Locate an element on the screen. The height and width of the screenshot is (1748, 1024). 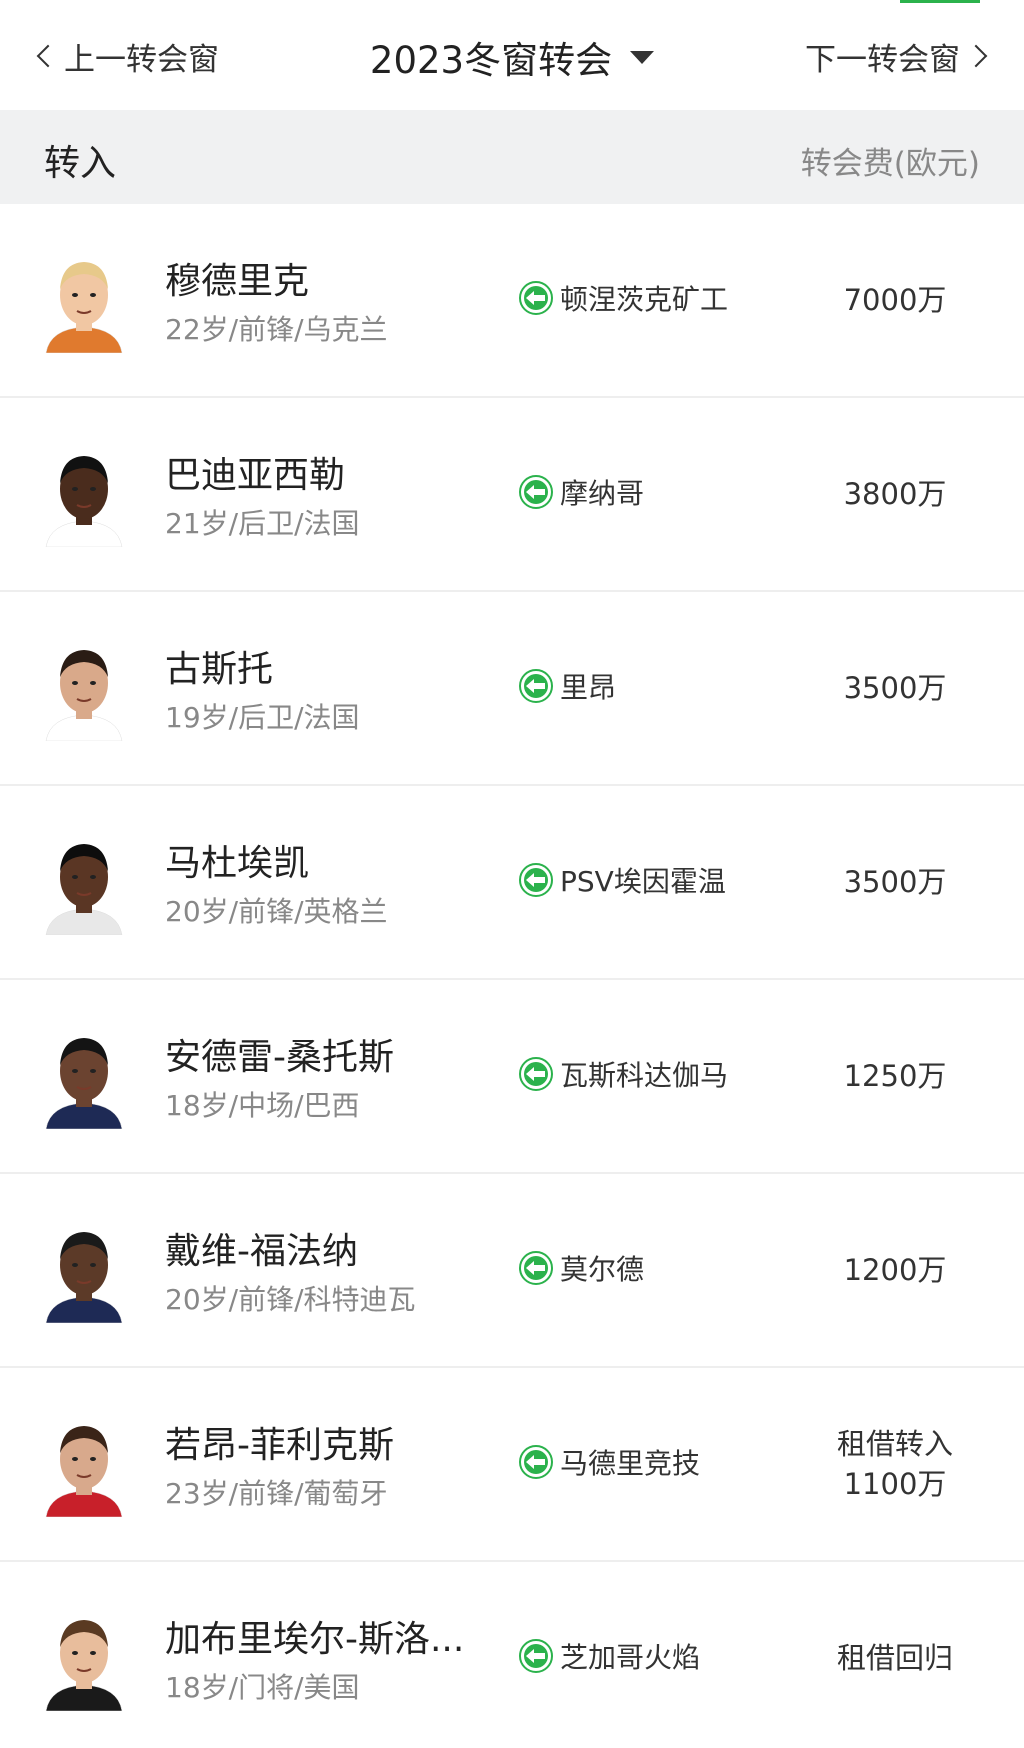
player-row: 加布里埃尔-斯洛... 18岁/门将/美国 芝加哥火焰 租借回归 is located at coordinates (512, 1655).